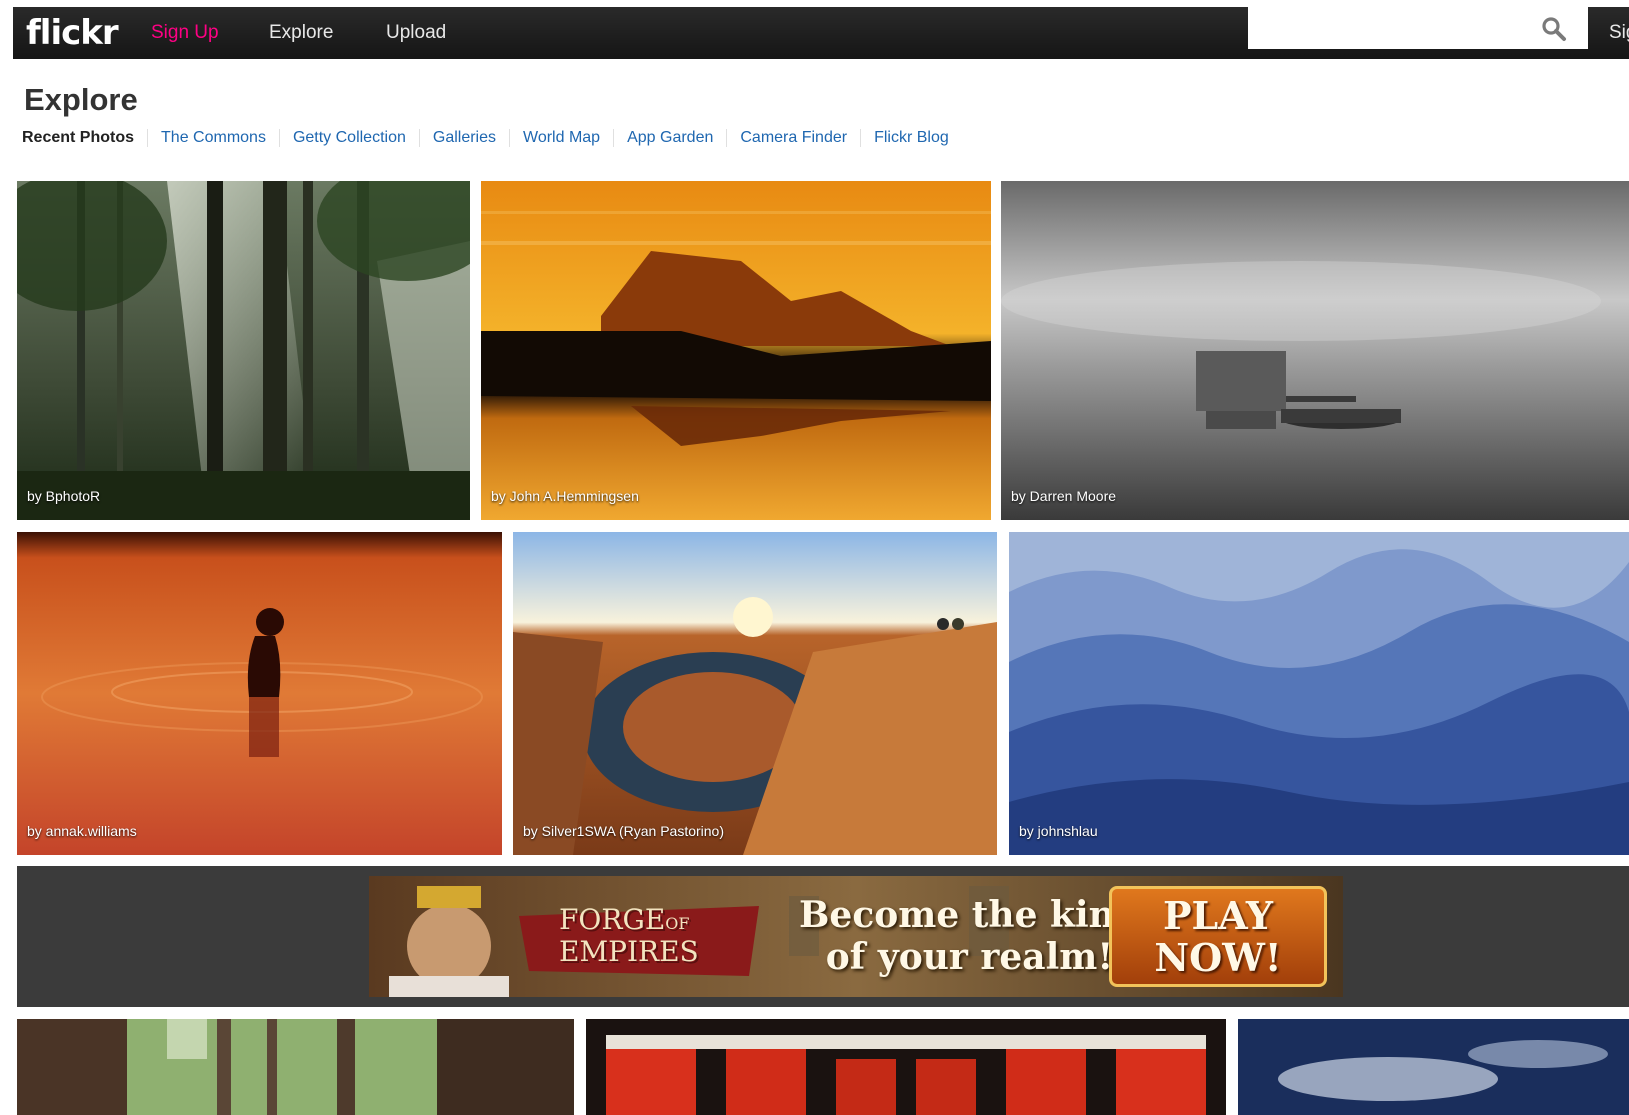 Image resolution: width=1629 pixels, height=1115 pixels. I want to click on mountains-image, so click(1319, 693).